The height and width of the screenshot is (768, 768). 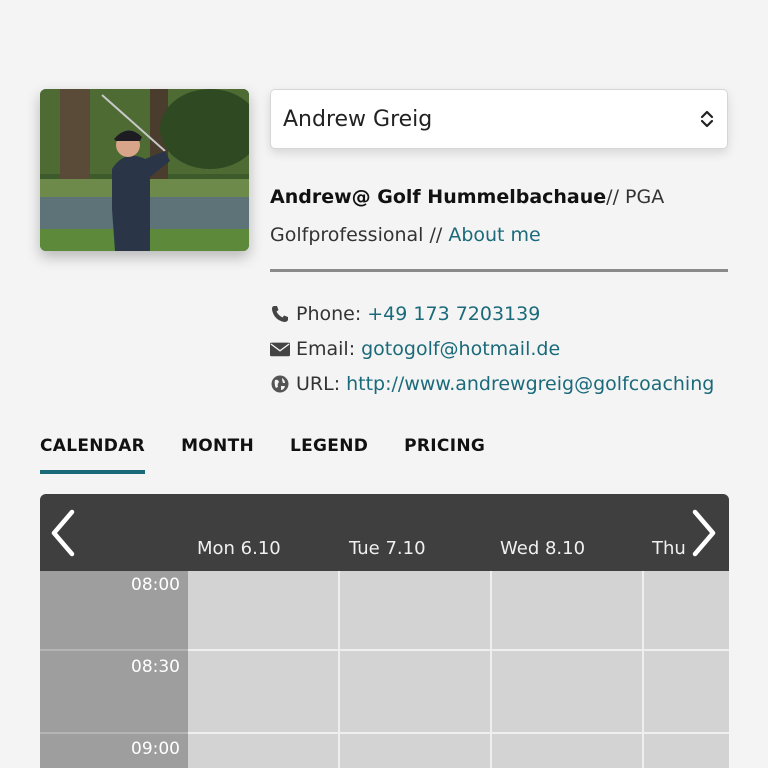 I want to click on tab-pricing: PRICING, so click(x=444, y=453).